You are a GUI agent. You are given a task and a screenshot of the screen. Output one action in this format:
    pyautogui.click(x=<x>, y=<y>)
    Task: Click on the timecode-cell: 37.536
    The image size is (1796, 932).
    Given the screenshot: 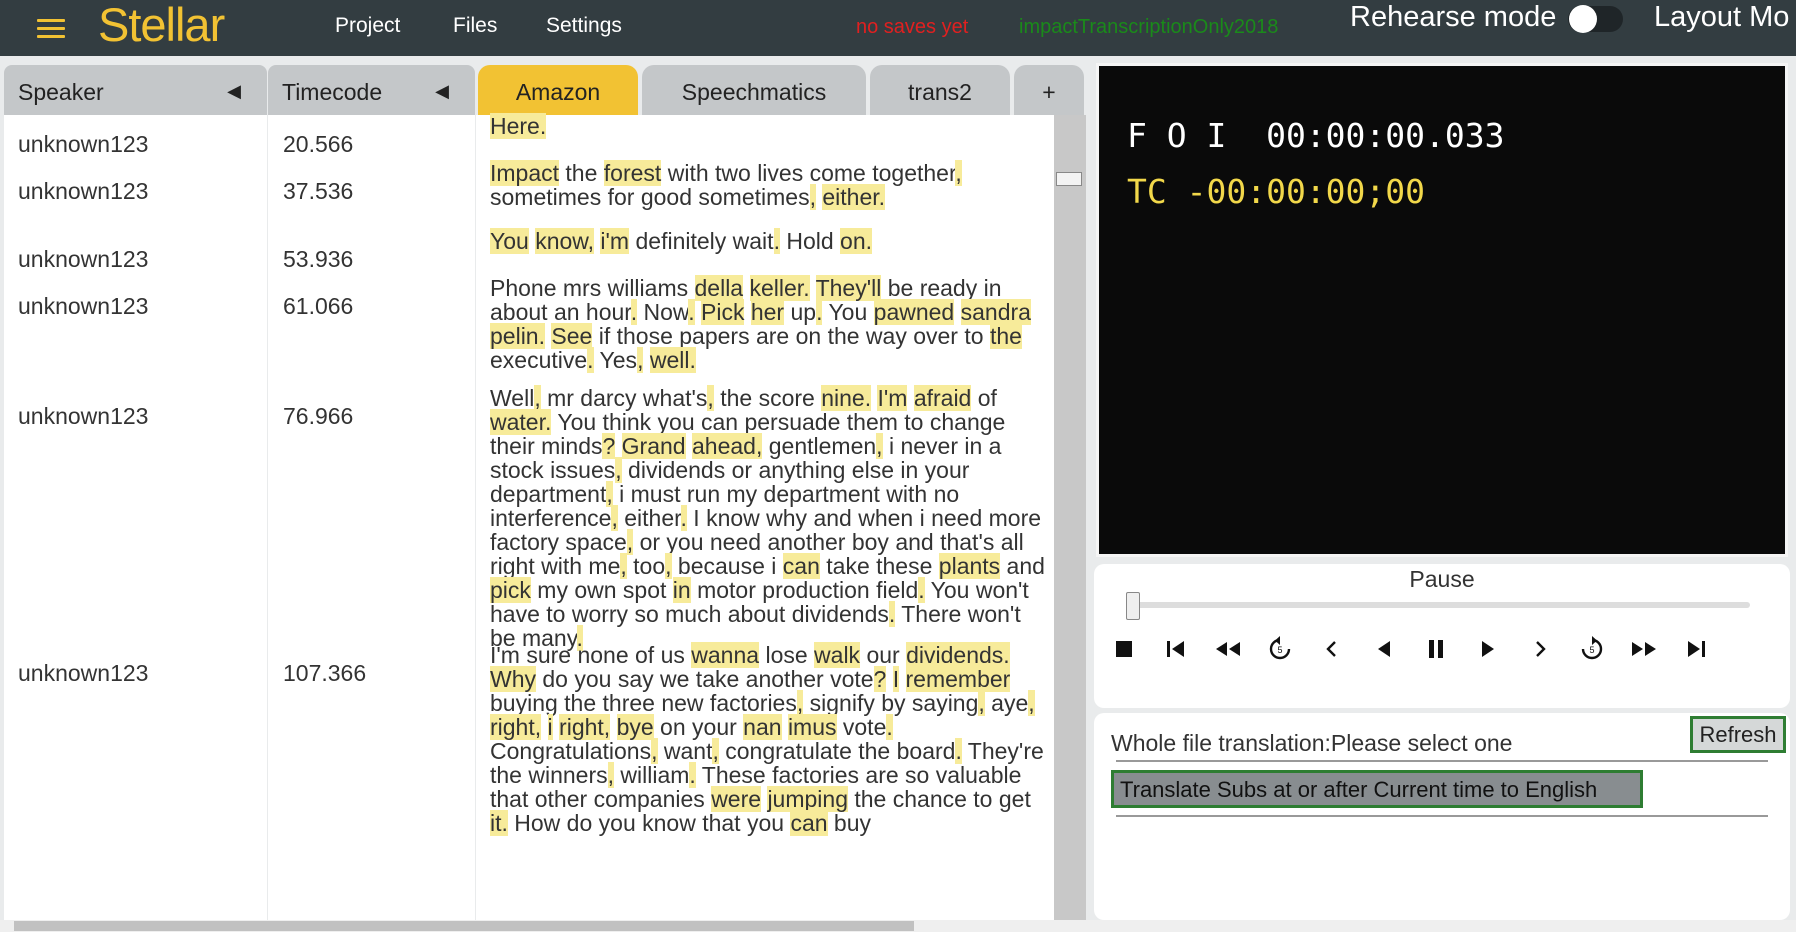 What is the action you would take?
    pyautogui.click(x=318, y=191)
    